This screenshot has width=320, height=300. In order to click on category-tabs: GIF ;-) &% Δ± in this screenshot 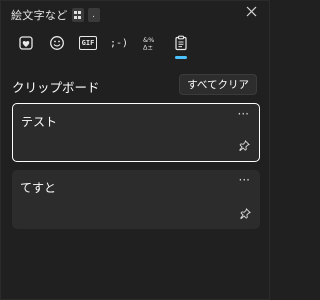, I will do `click(108, 45)`.